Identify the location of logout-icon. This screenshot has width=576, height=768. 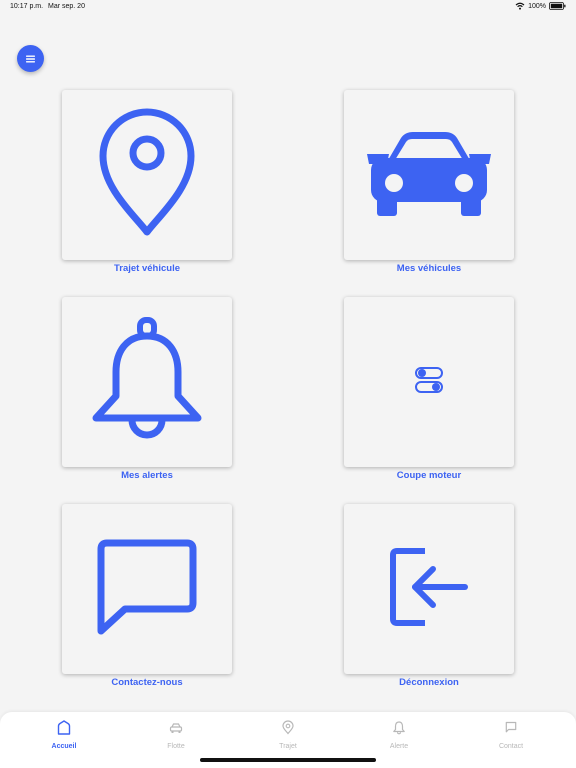
(429, 589).